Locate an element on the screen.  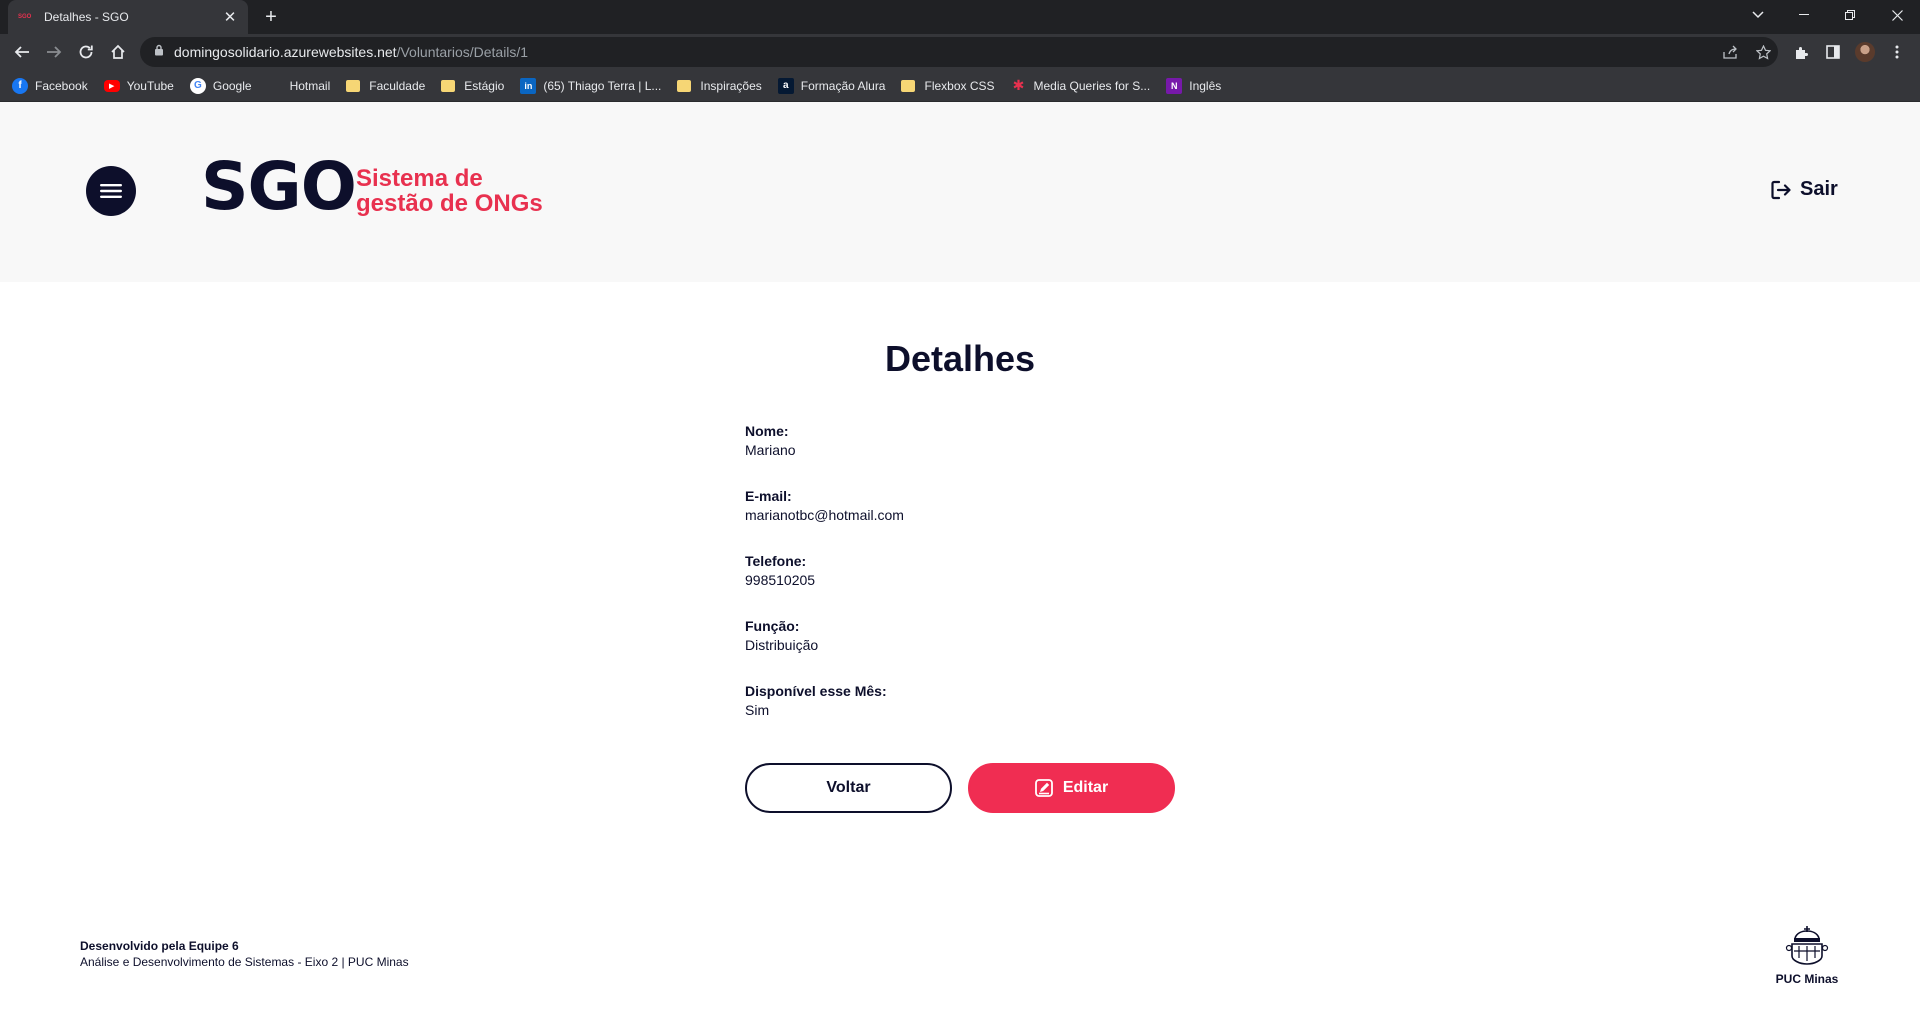
footer-team: Desenvolvido pela Equipe 6 is located at coordinates (159, 946).